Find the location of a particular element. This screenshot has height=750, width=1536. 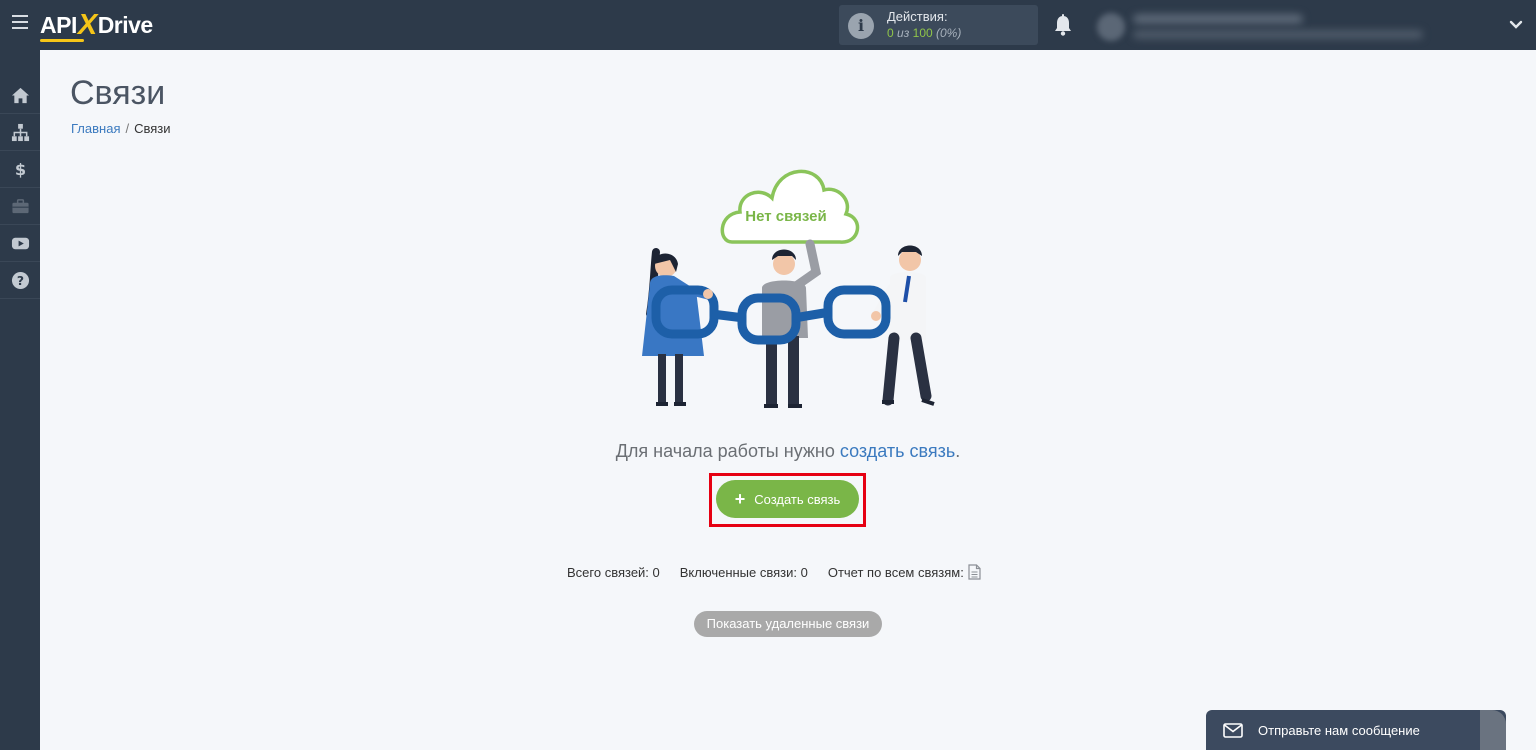

sidebar-item-home is located at coordinates (20, 95).